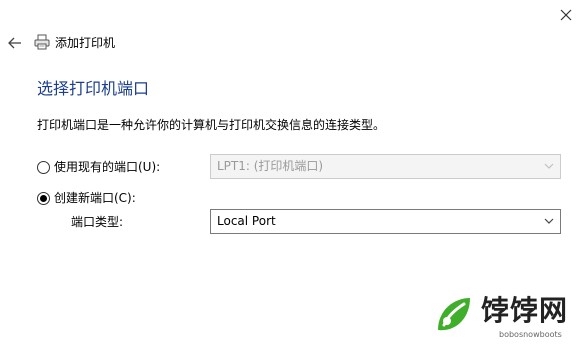 The height and width of the screenshot is (344, 582). Describe the element at coordinates (43, 167) in the screenshot. I see `use-existing-port-radio` at that location.